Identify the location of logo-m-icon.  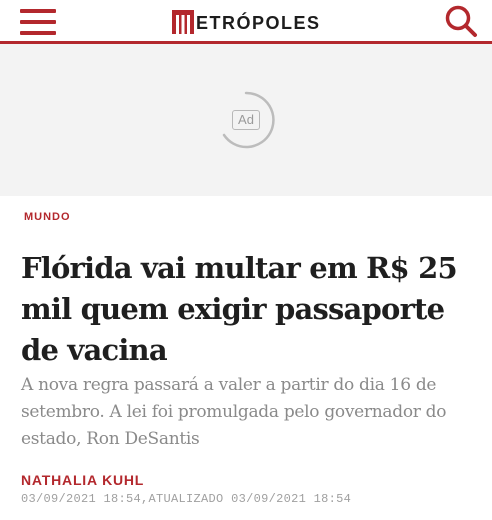
(183, 22).